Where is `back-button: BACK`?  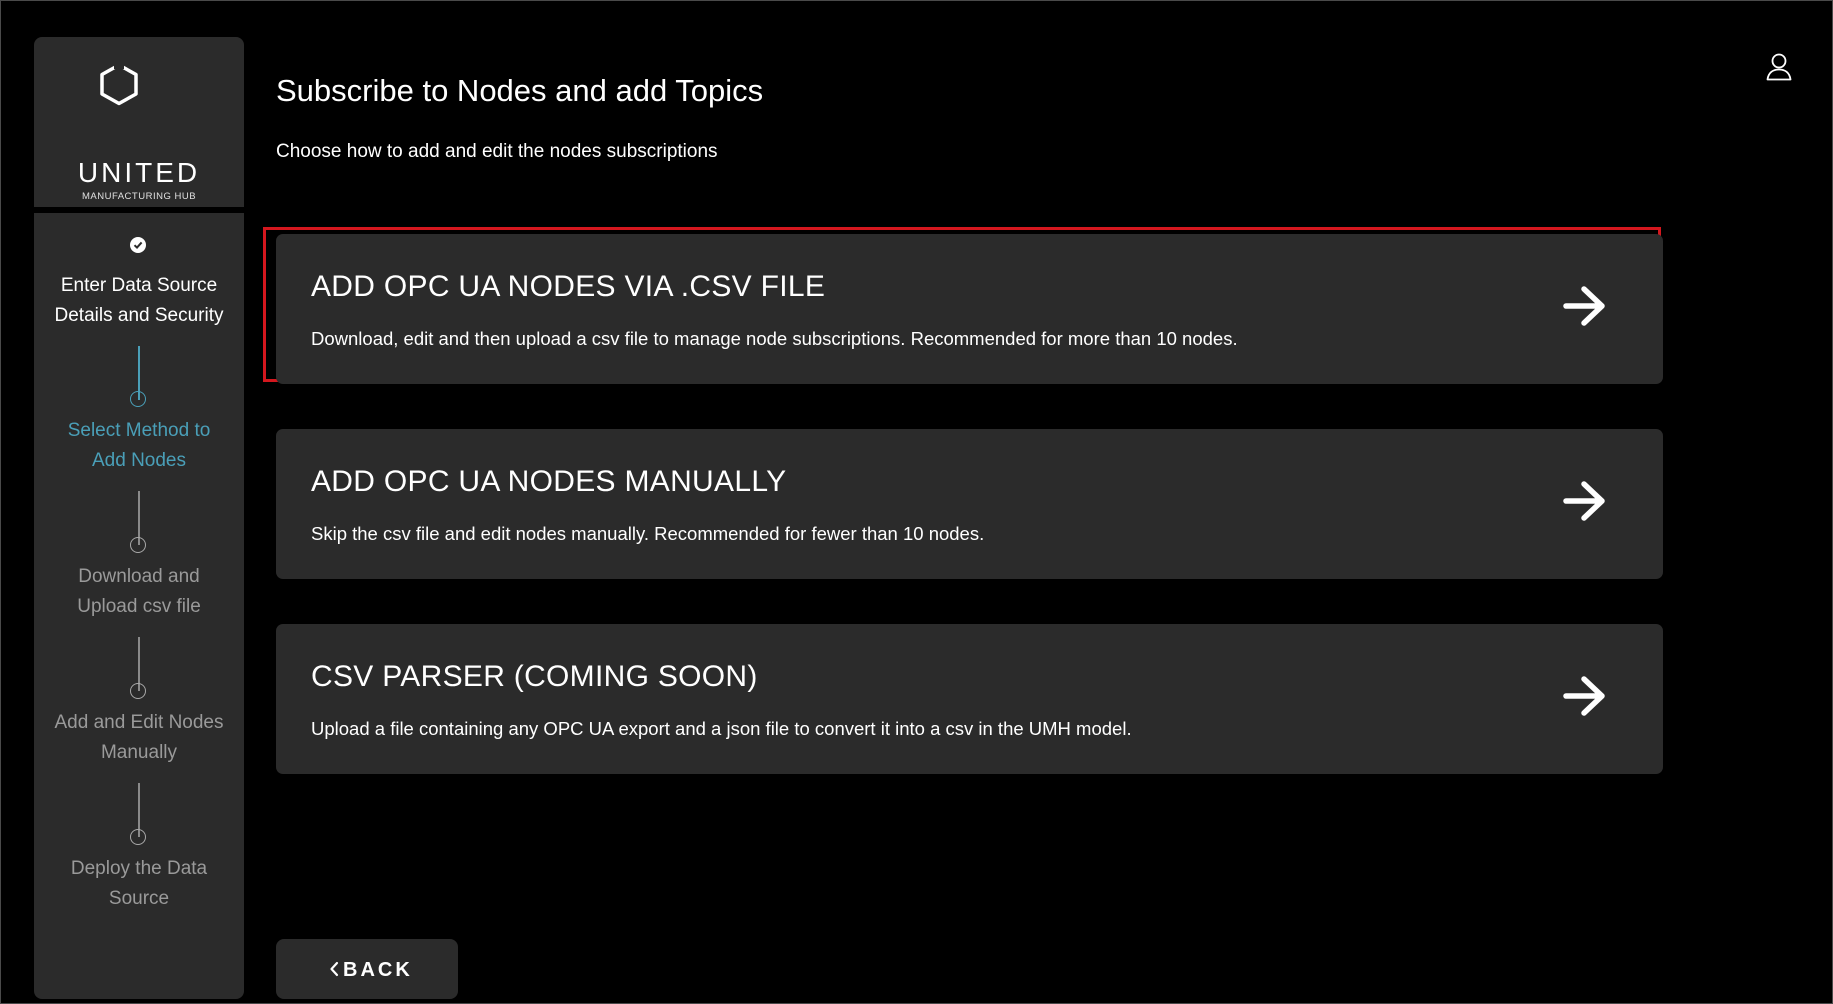 back-button: BACK is located at coordinates (367, 969).